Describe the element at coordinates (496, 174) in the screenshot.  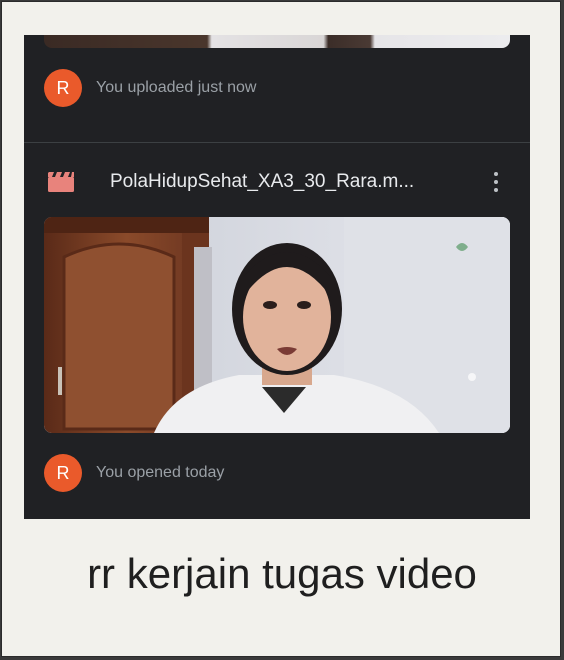
I see `more-vert-icon` at that location.